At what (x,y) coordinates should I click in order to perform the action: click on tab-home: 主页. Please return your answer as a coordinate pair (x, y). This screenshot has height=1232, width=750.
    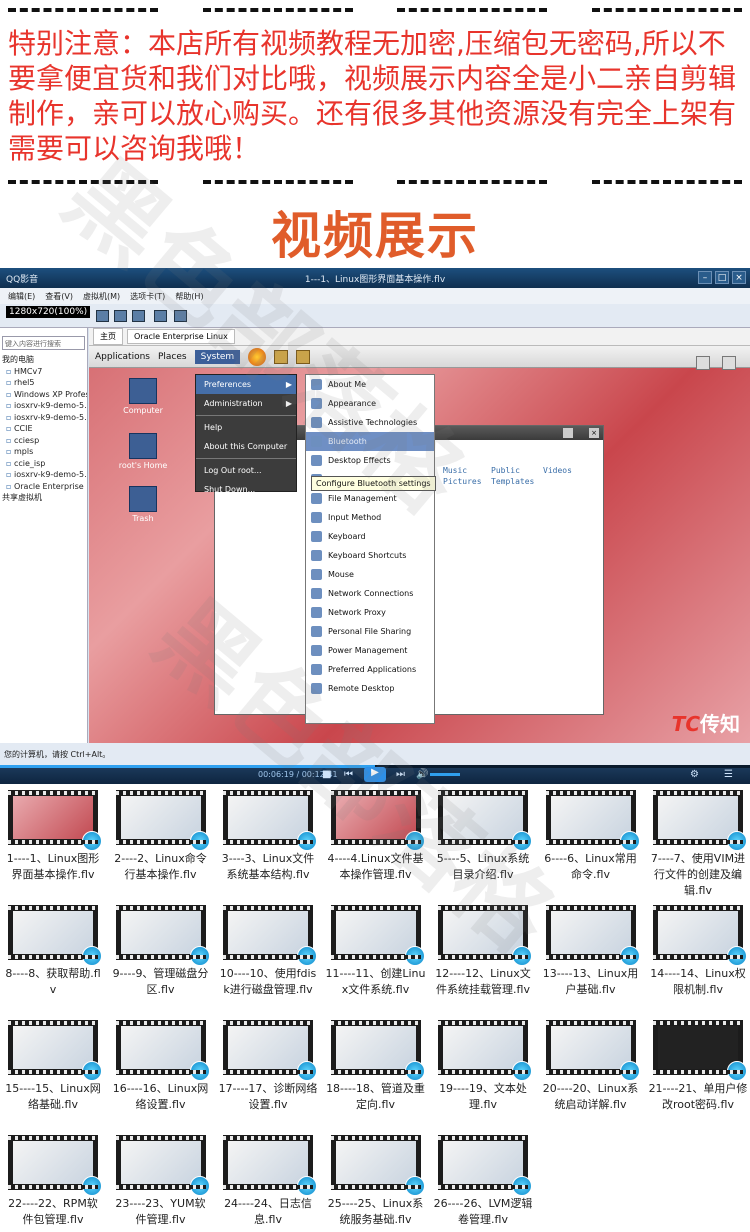
    Looking at the image, I should click on (108, 336).